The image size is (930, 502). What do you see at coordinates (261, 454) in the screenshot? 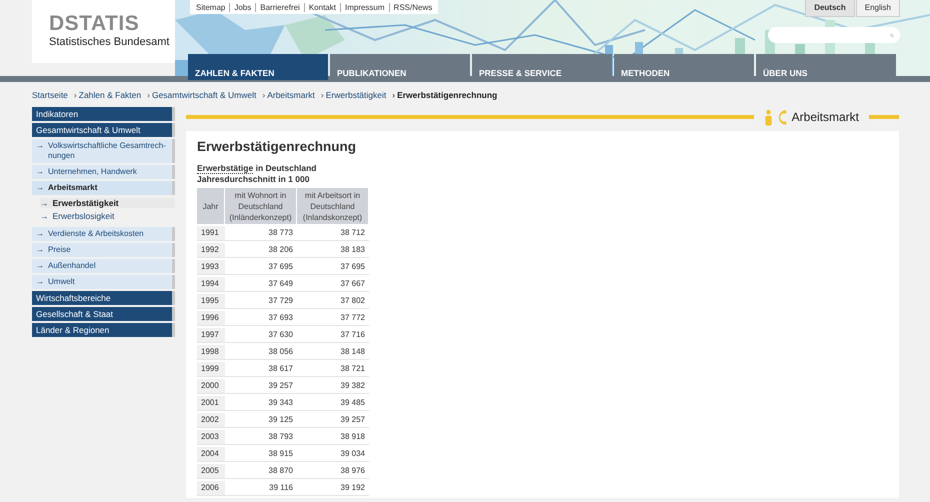
I see `table-cell: 38 915` at bounding box center [261, 454].